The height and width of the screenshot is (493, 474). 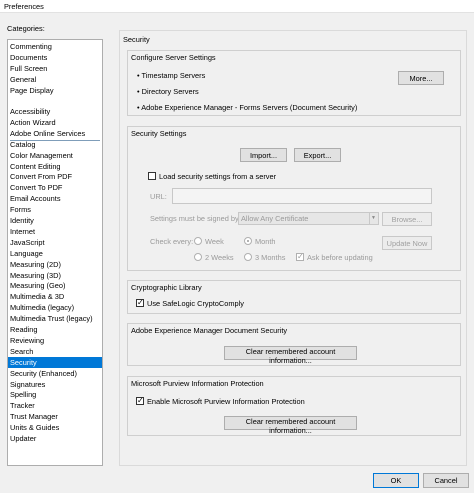 What do you see at coordinates (55, 351) in the screenshot?
I see `sidebar-item-search: Search` at bounding box center [55, 351].